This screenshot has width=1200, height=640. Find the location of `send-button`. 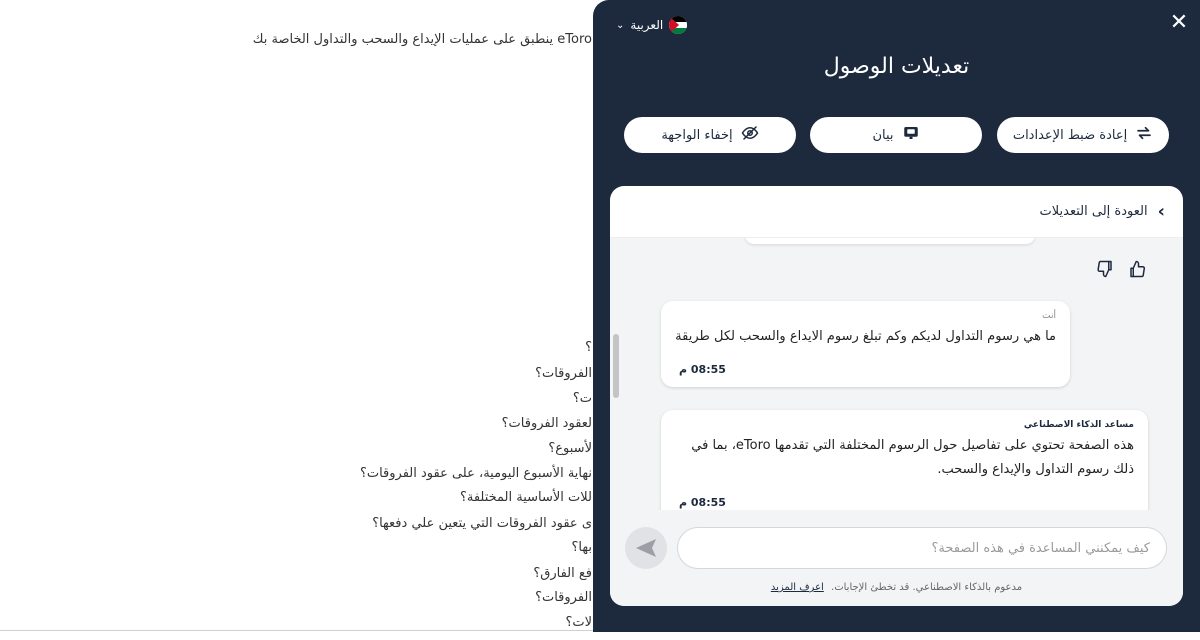

send-button is located at coordinates (646, 548).